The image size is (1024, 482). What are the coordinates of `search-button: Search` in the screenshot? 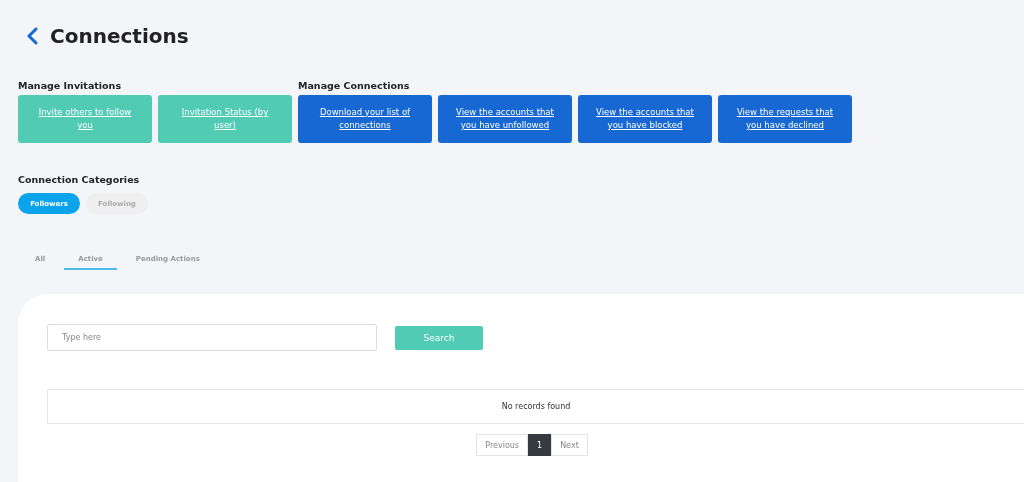 It's located at (439, 337).